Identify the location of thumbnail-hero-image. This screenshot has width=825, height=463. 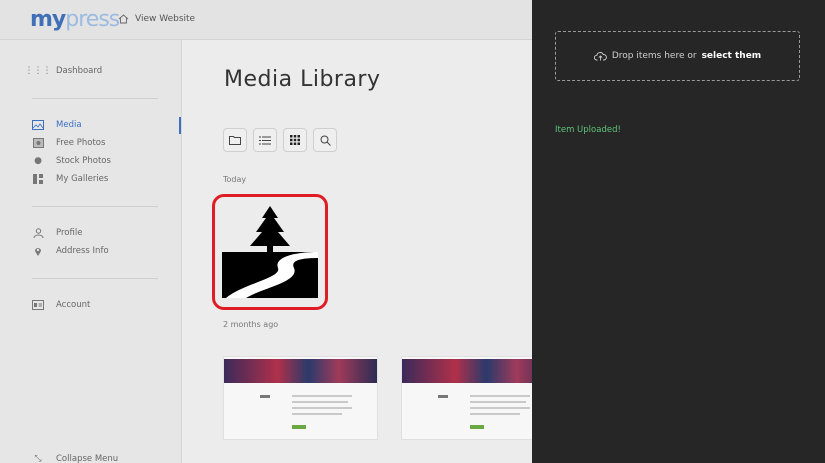
(300, 371).